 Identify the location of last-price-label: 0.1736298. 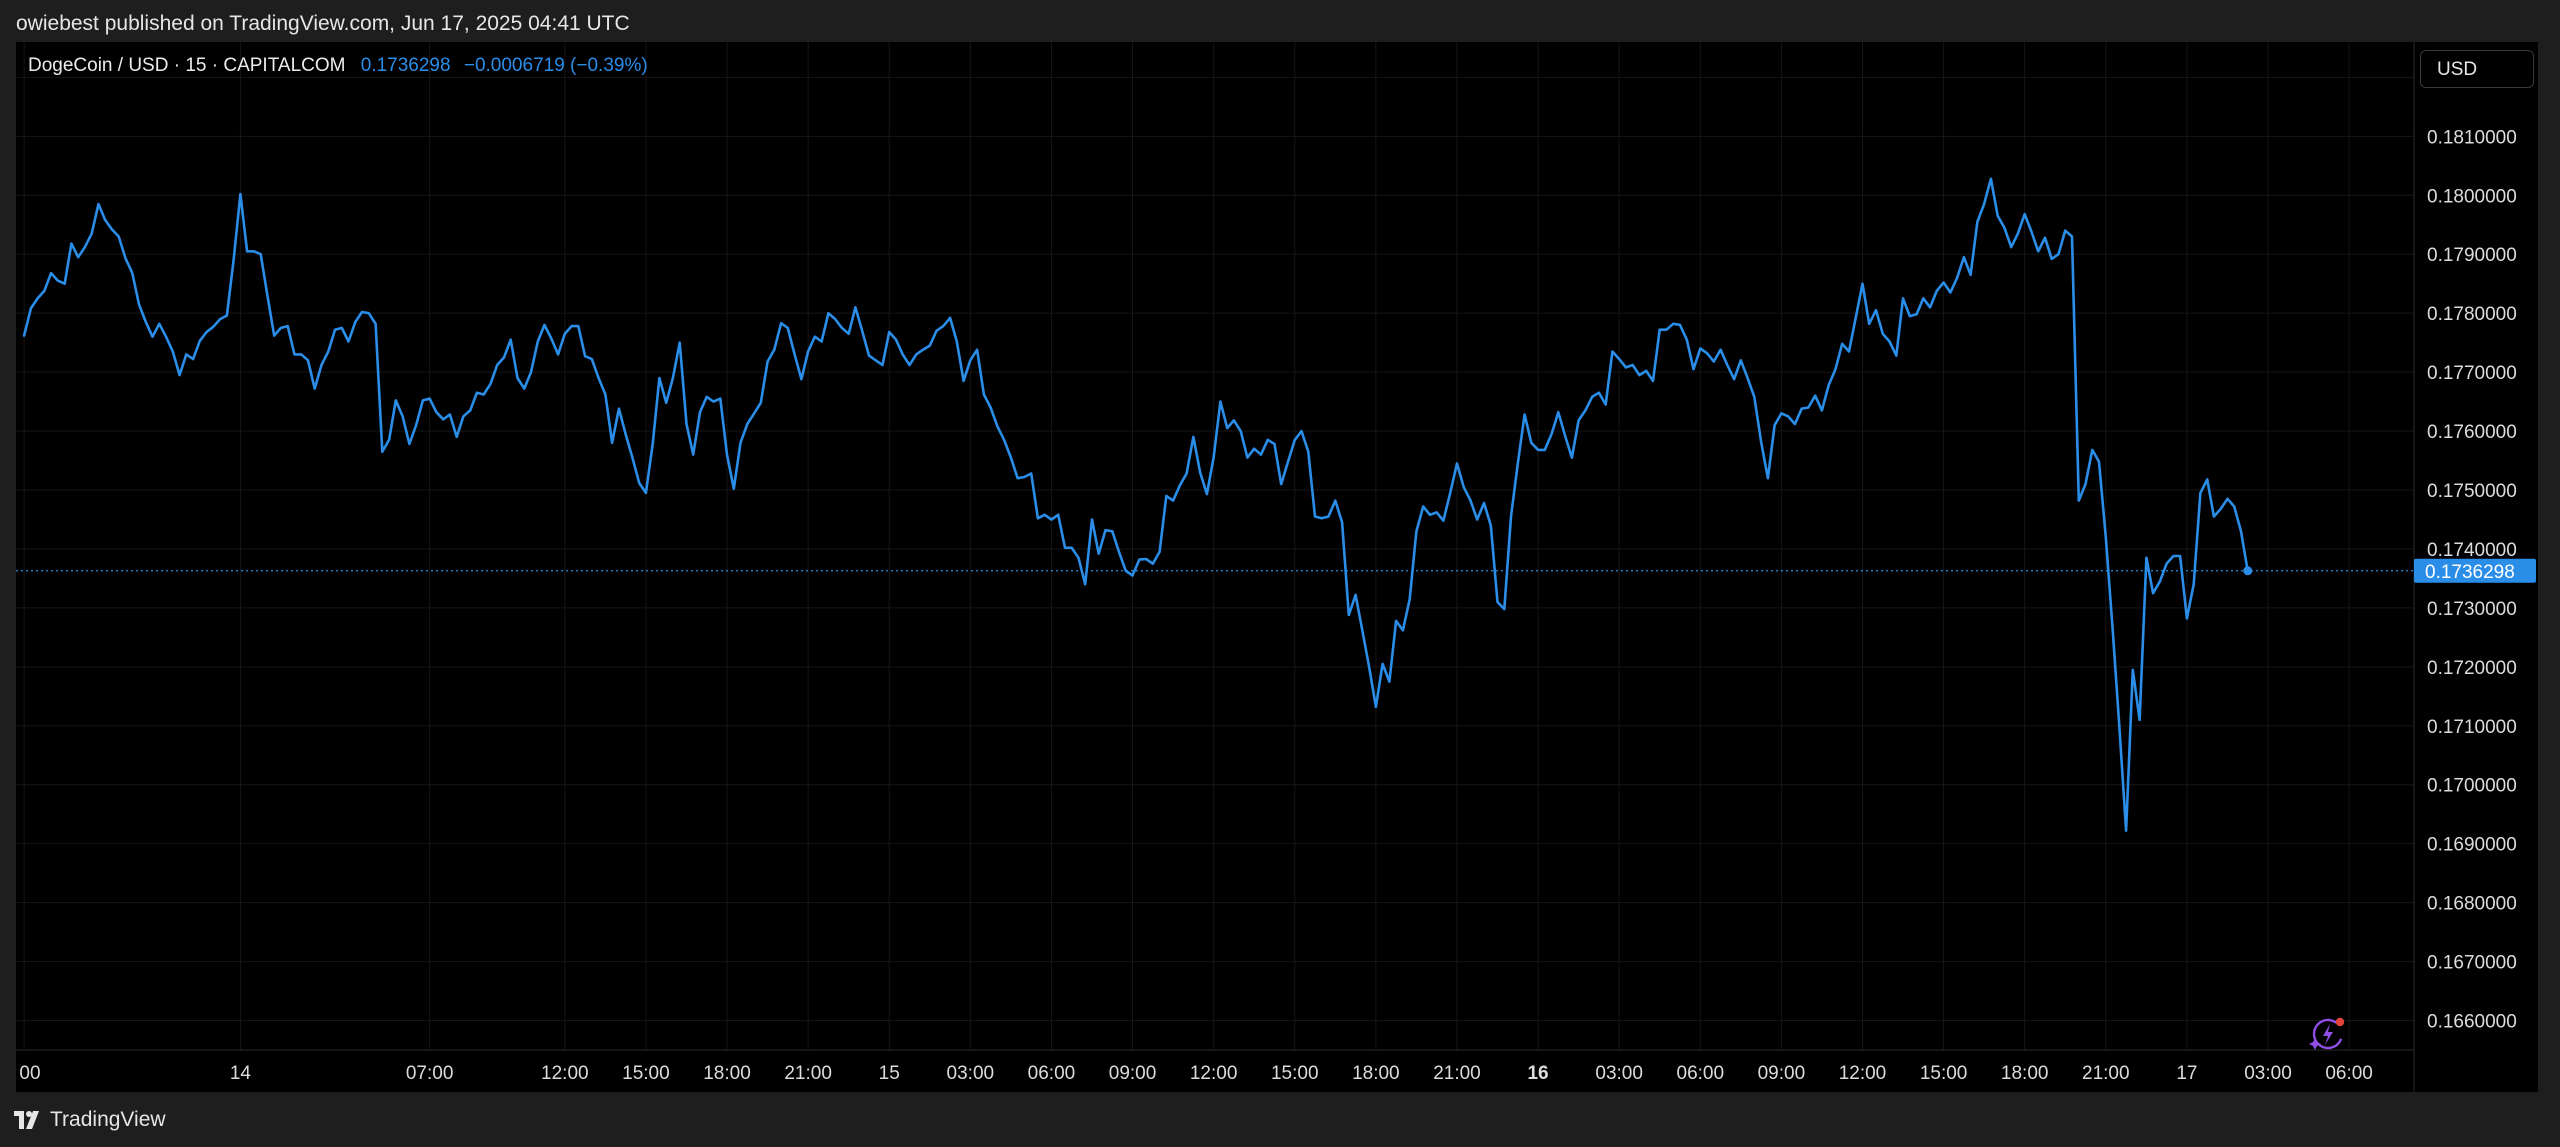
(2470, 572).